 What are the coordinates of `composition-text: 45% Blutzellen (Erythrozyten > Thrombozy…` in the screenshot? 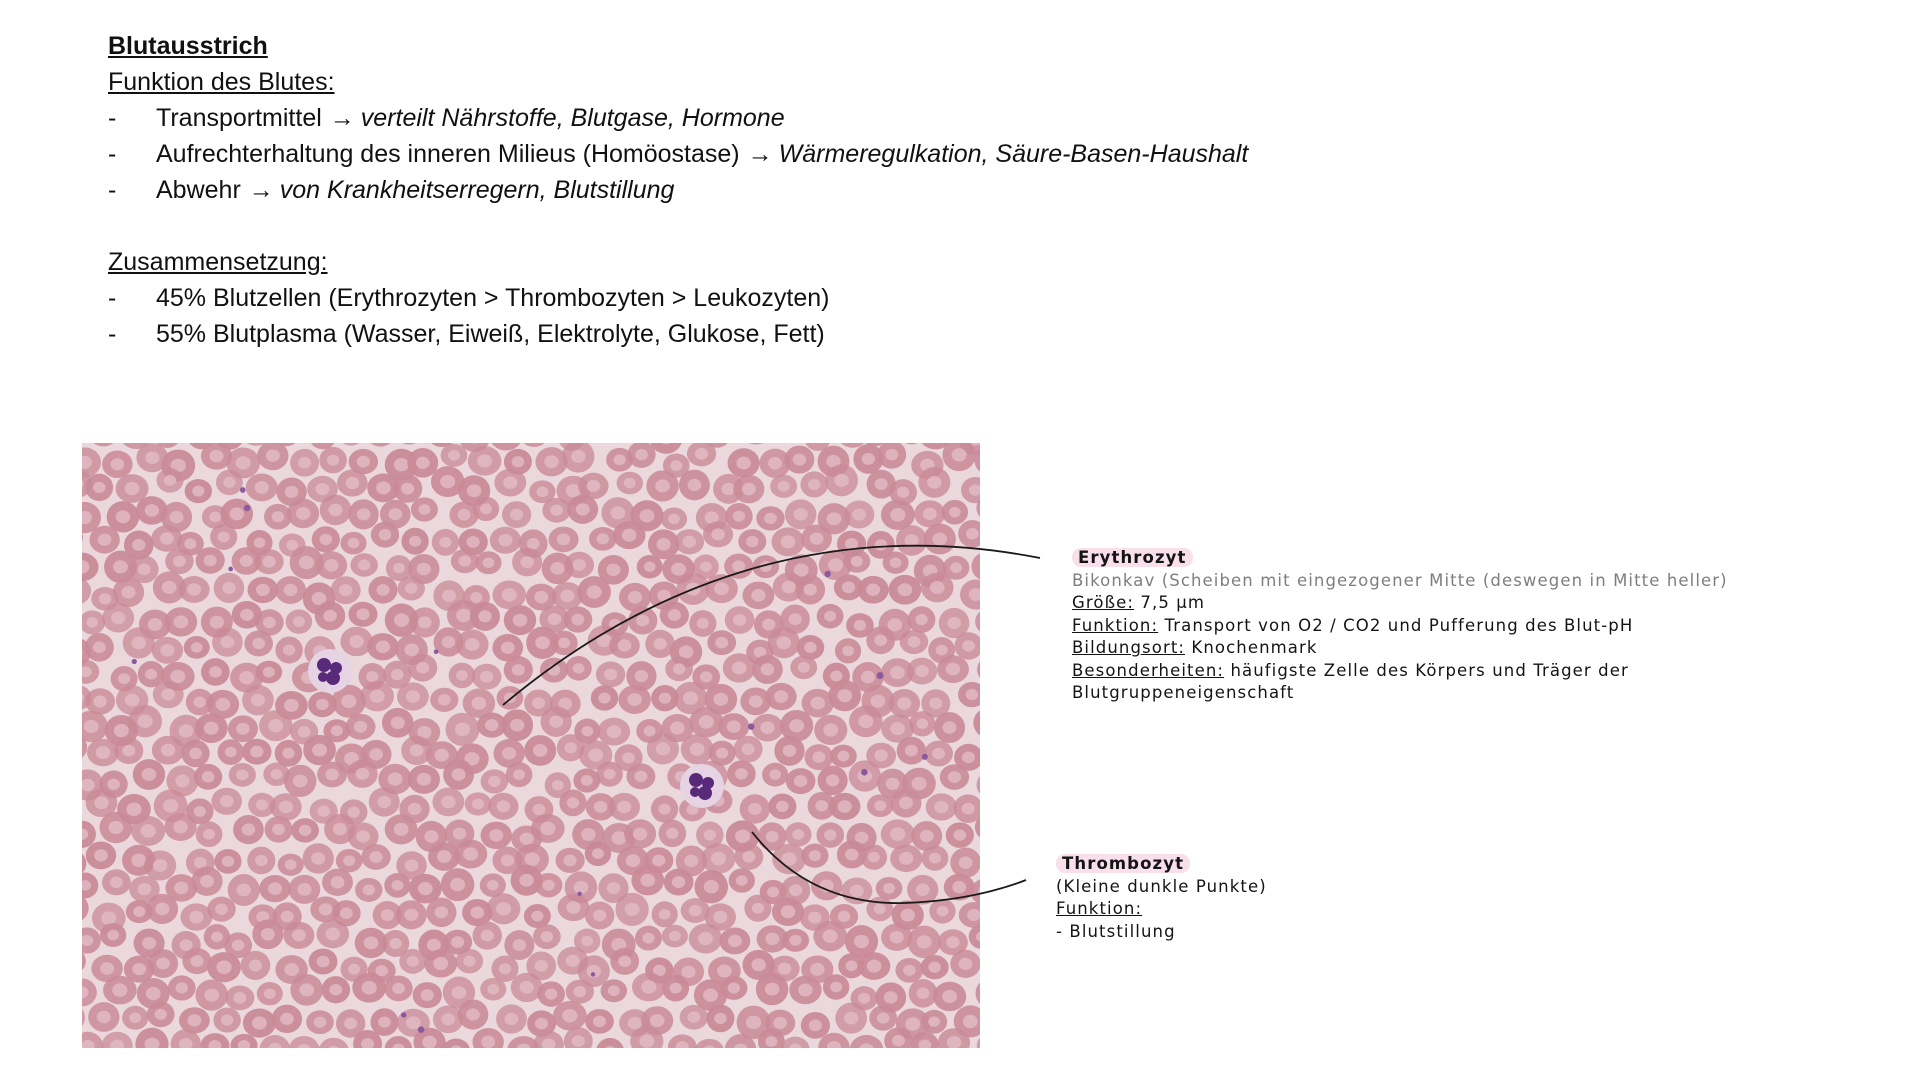 It's located at (493, 298).